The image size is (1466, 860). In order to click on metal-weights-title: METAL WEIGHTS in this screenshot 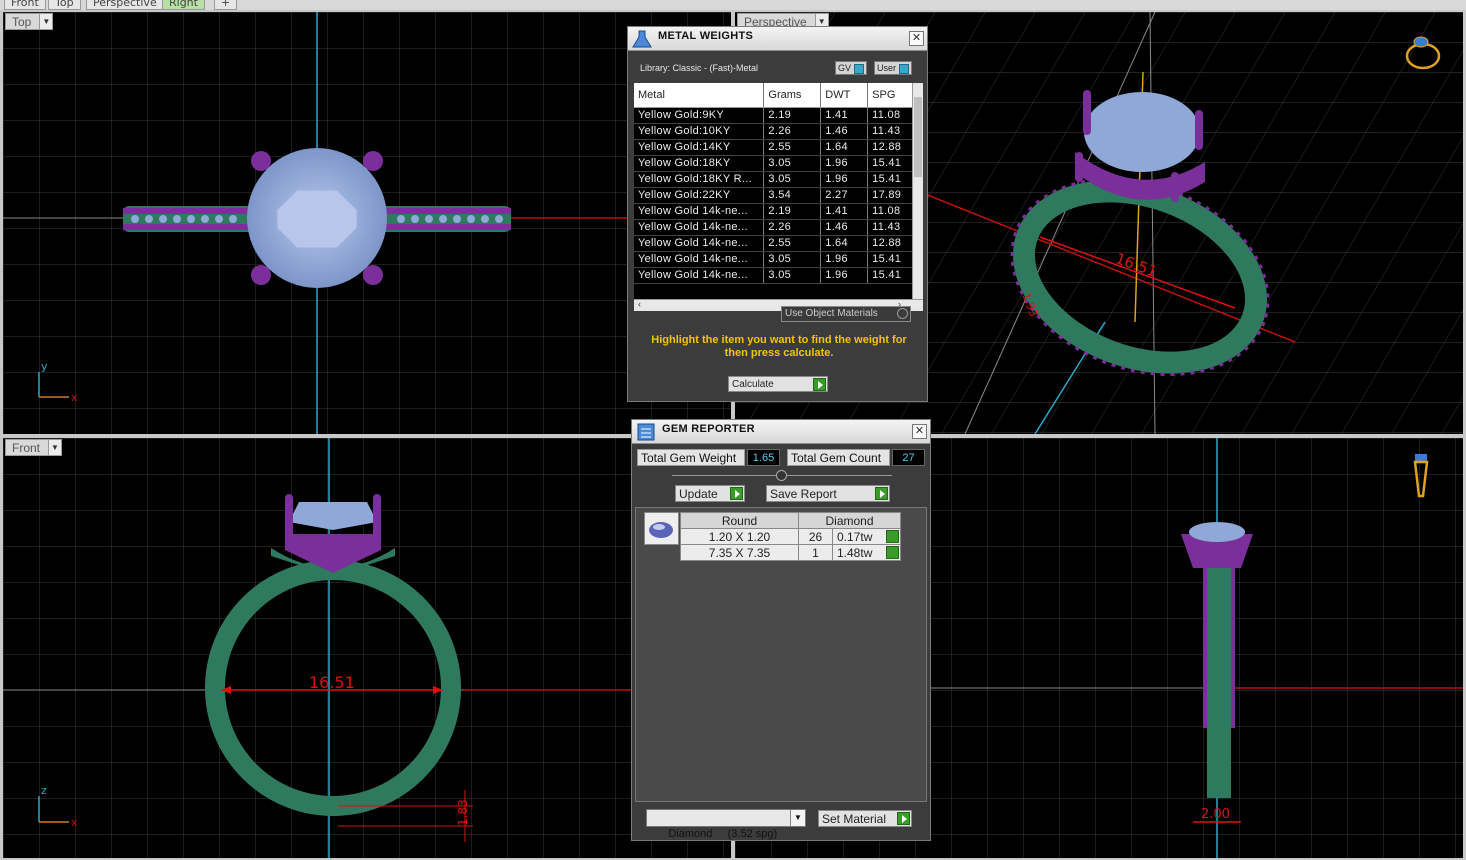, I will do `click(706, 36)`.